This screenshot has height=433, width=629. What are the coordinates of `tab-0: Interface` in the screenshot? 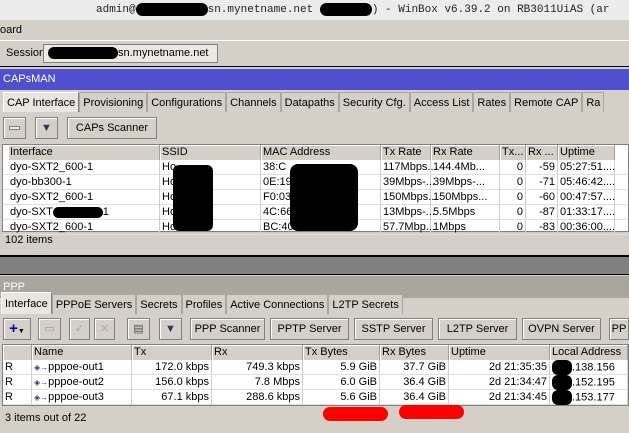 It's located at (26, 303).